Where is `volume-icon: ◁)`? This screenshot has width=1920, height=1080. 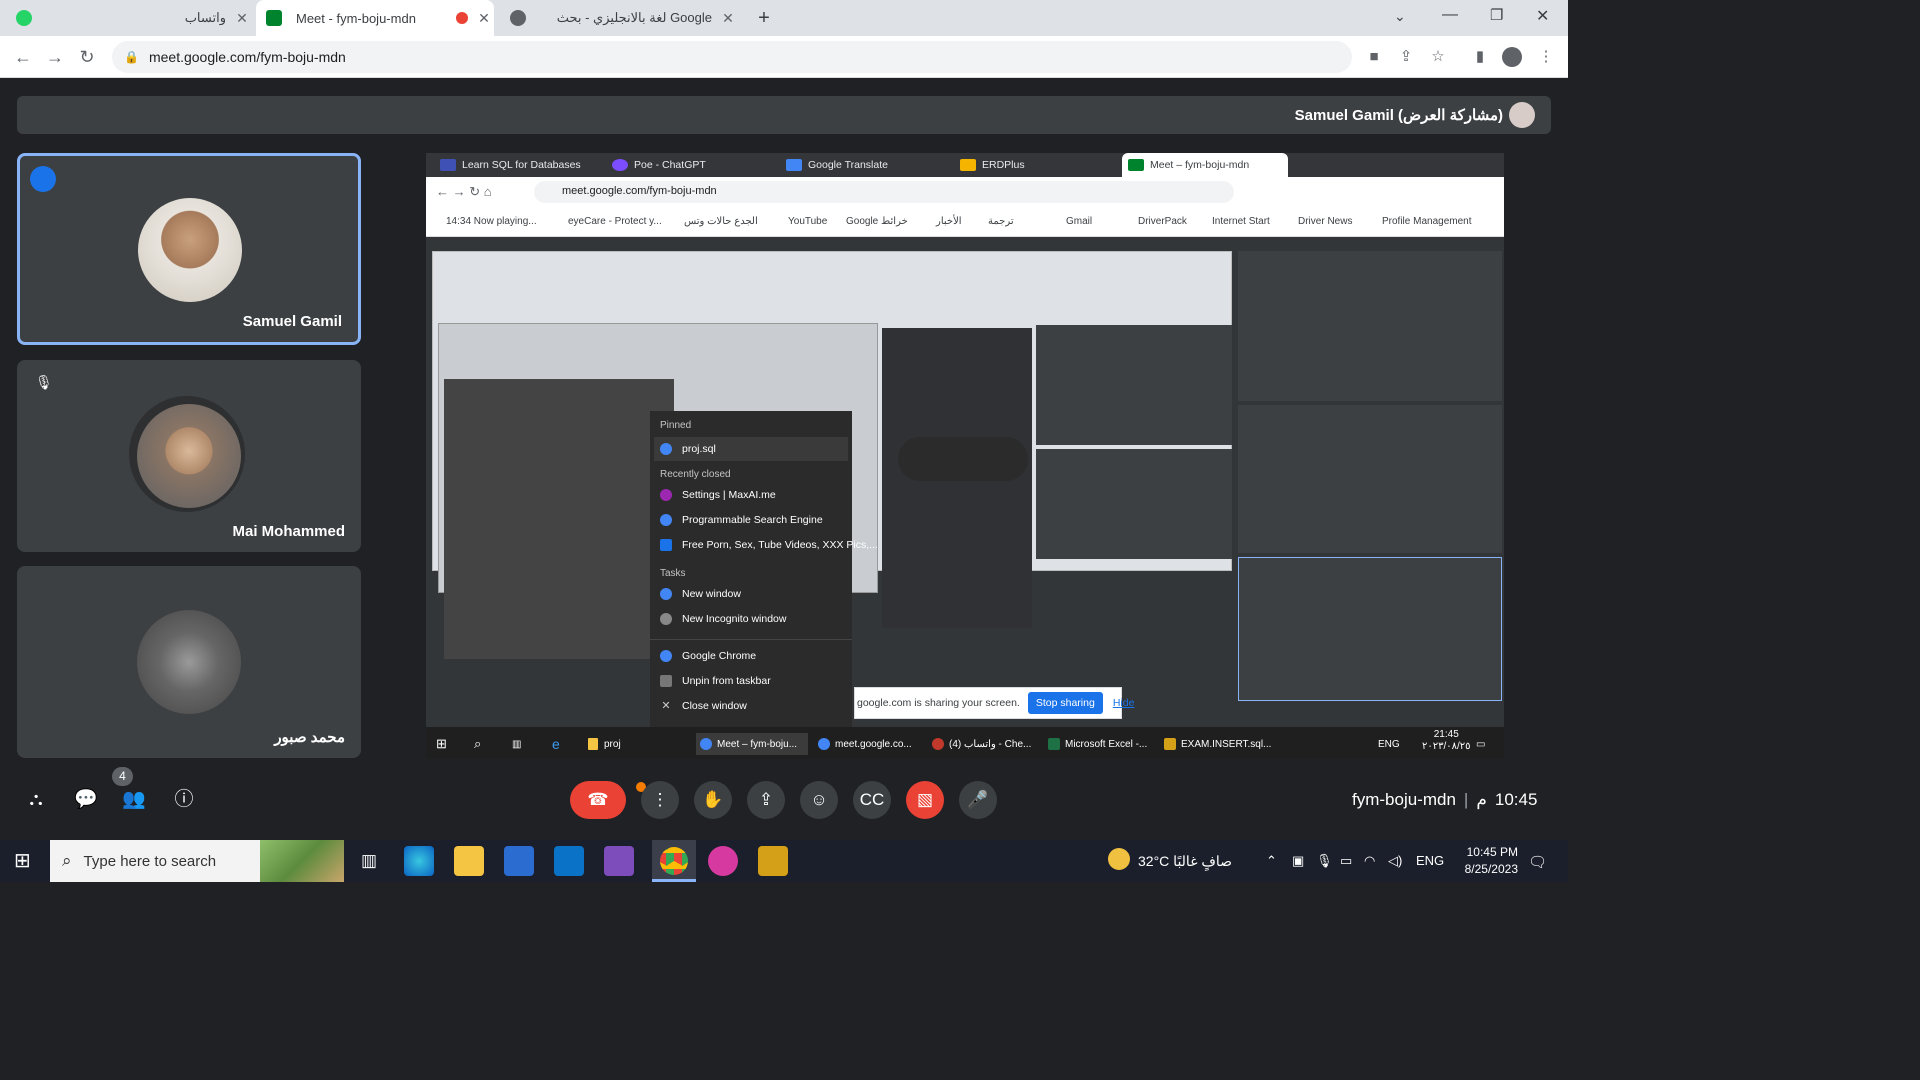 volume-icon: ◁) is located at coordinates (1395, 861).